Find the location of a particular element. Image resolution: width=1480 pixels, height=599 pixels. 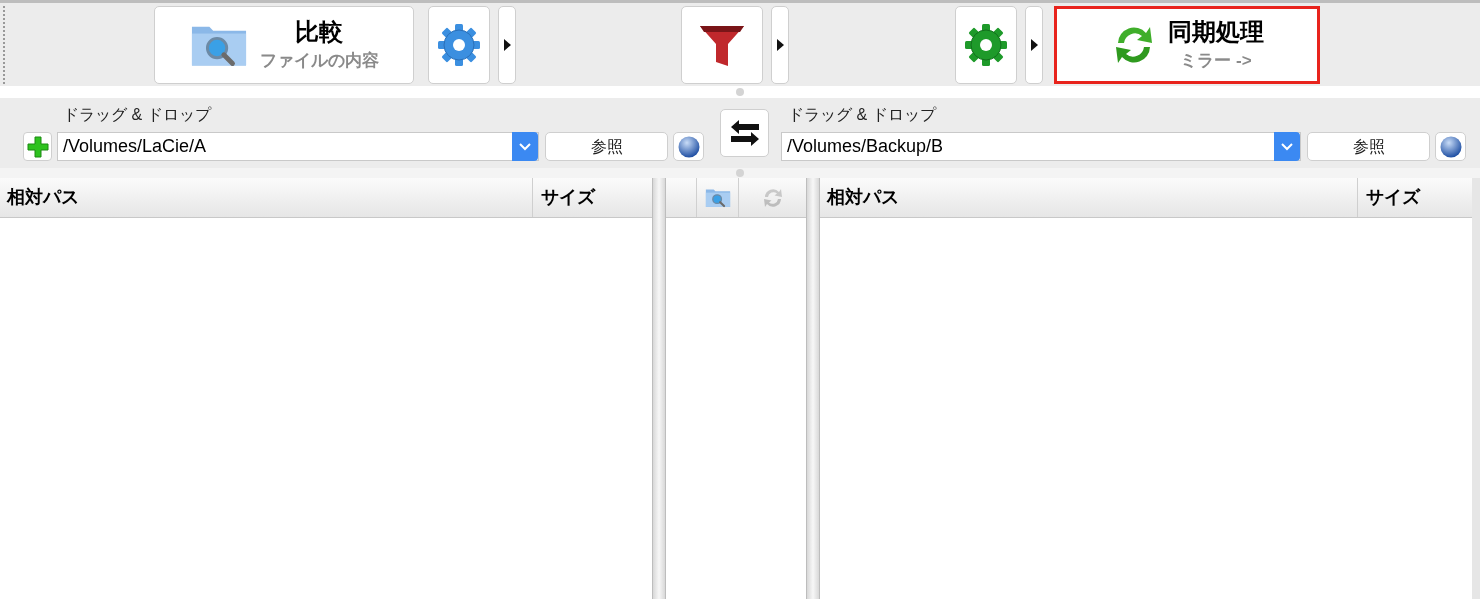

button-title: 比較 is located at coordinates (319, 31).